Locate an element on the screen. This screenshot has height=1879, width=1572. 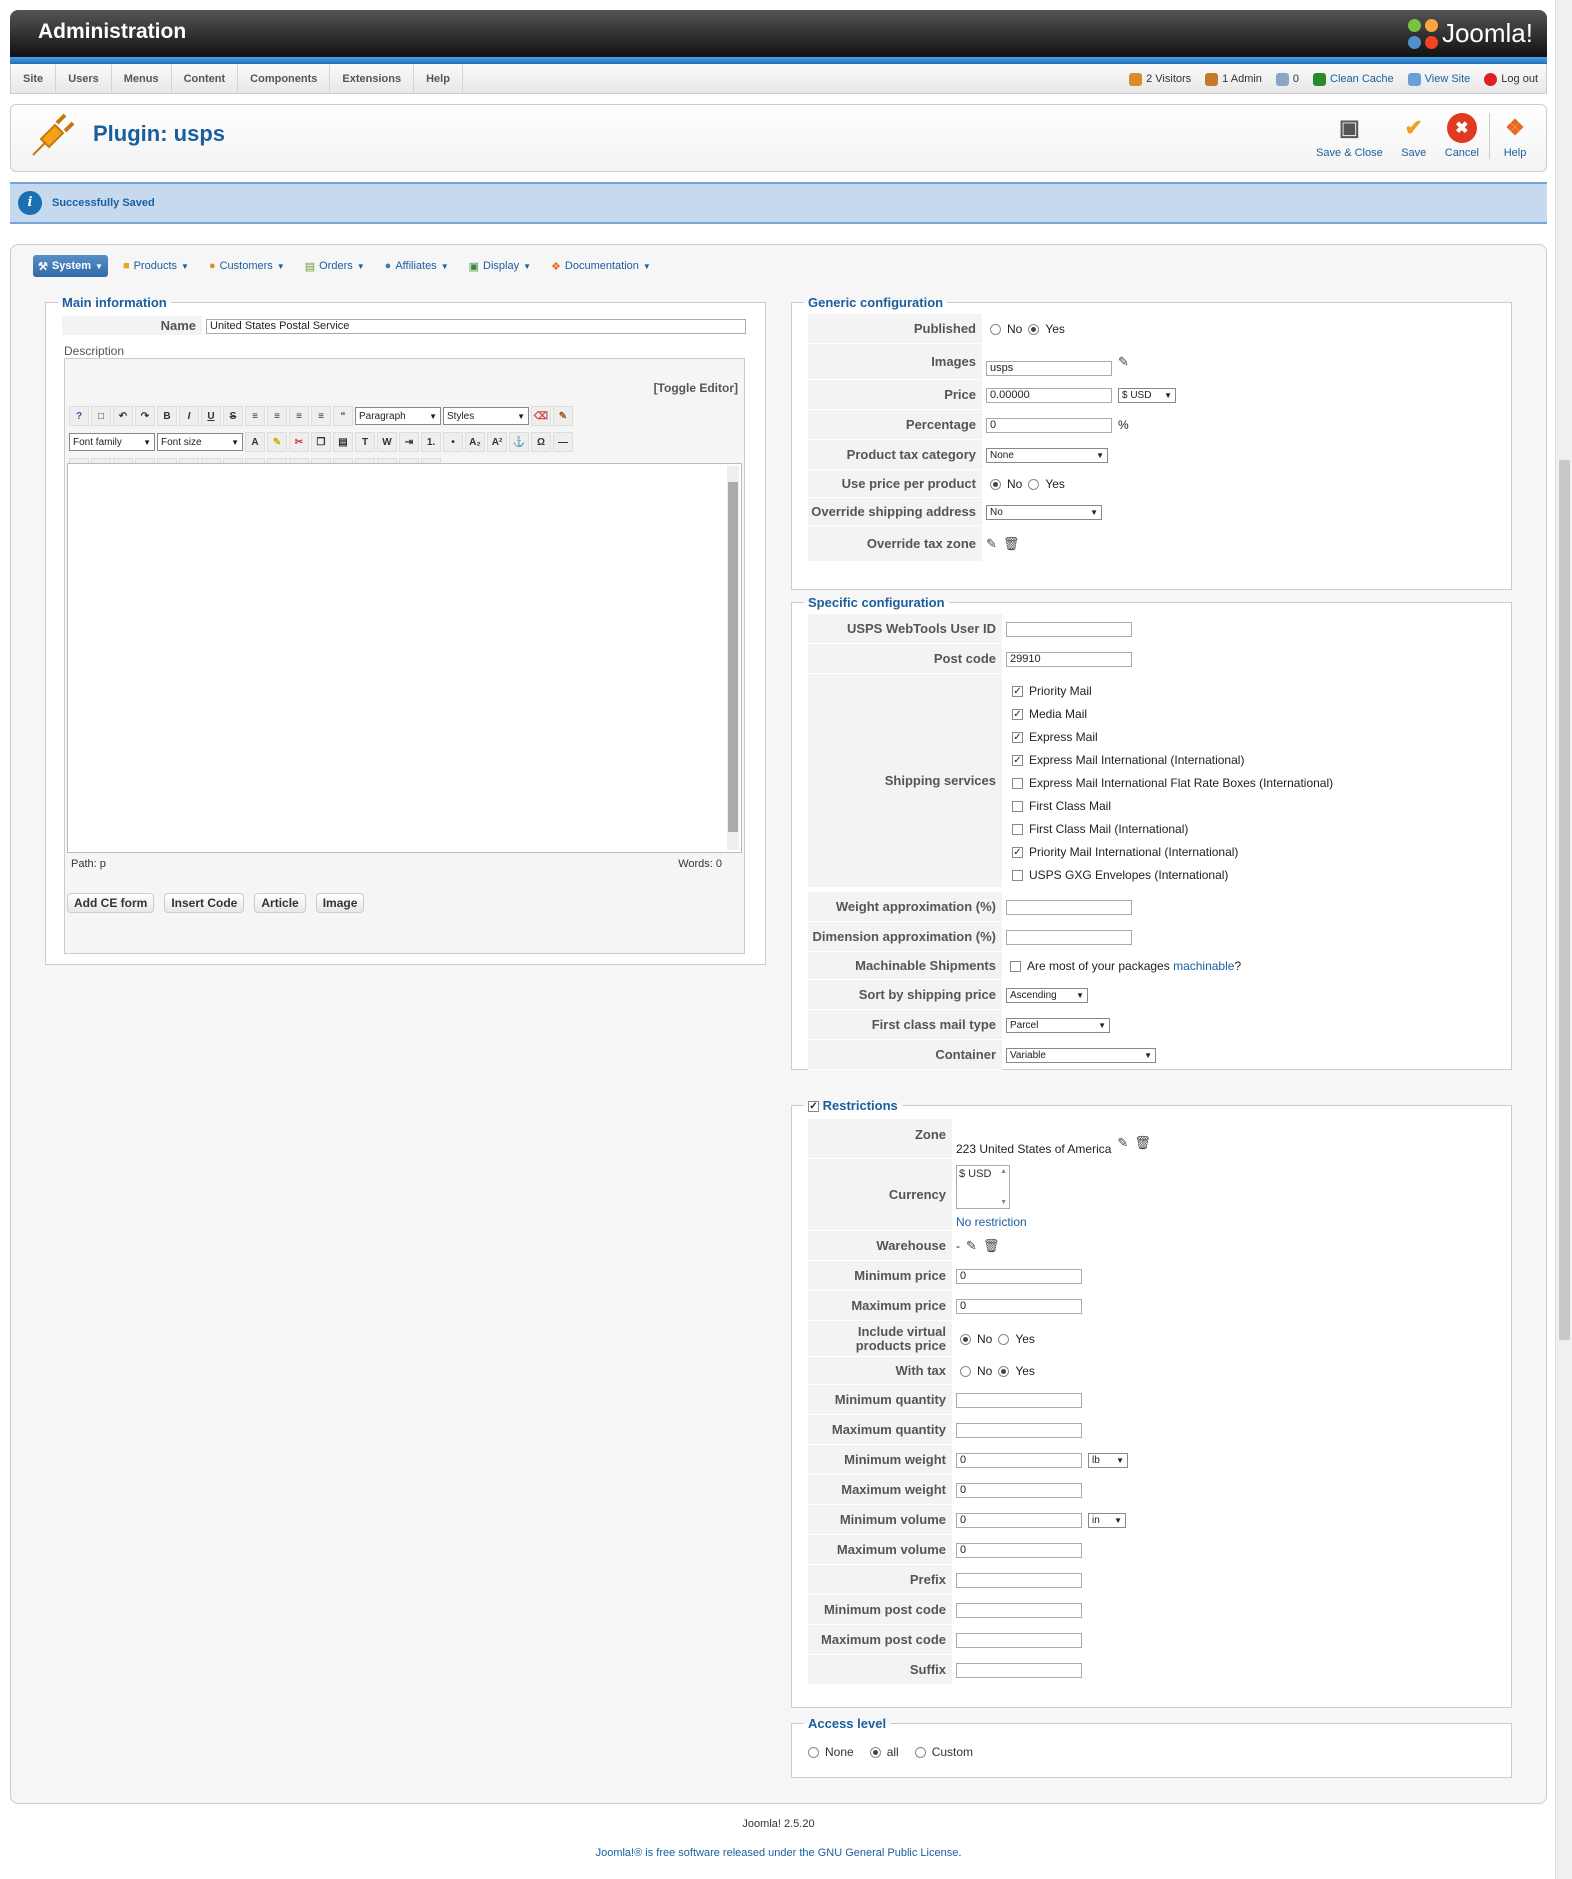
joomla-logo: Joomla! is located at coordinates (1470, 33).